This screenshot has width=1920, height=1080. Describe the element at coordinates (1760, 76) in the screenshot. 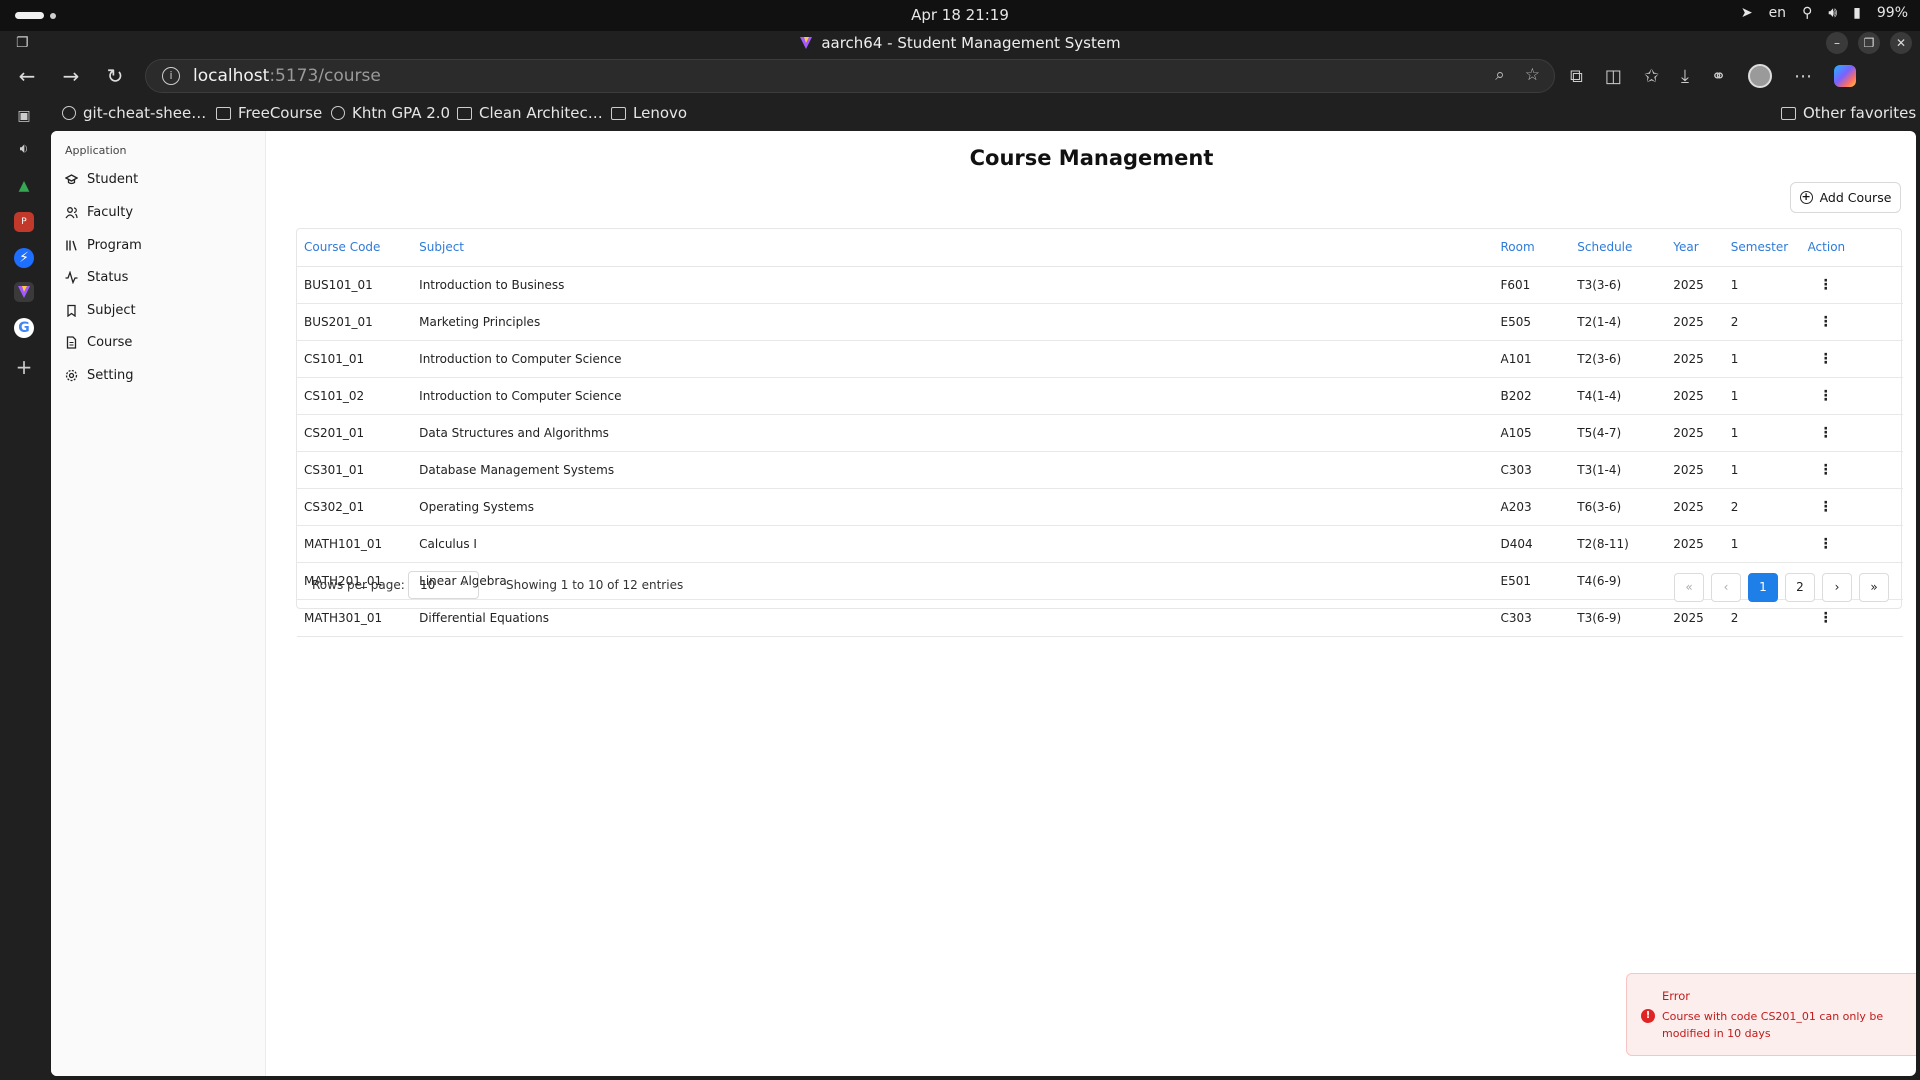

I see `profile-avatar` at that location.